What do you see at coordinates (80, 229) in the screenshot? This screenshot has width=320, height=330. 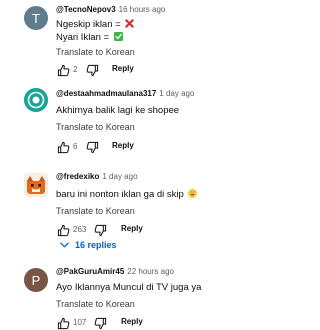 I see `like-count: 263` at bounding box center [80, 229].